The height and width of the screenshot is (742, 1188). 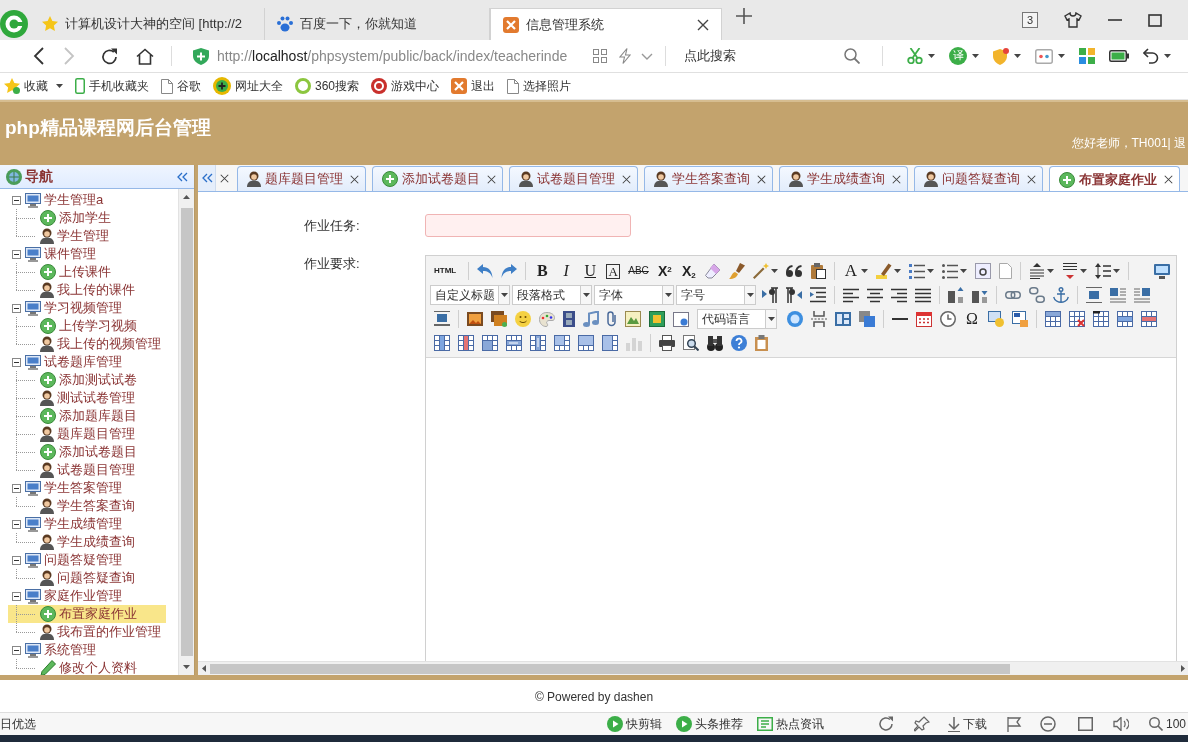 What do you see at coordinates (1162, 271) in the screenshot?
I see `monitor-icon` at bounding box center [1162, 271].